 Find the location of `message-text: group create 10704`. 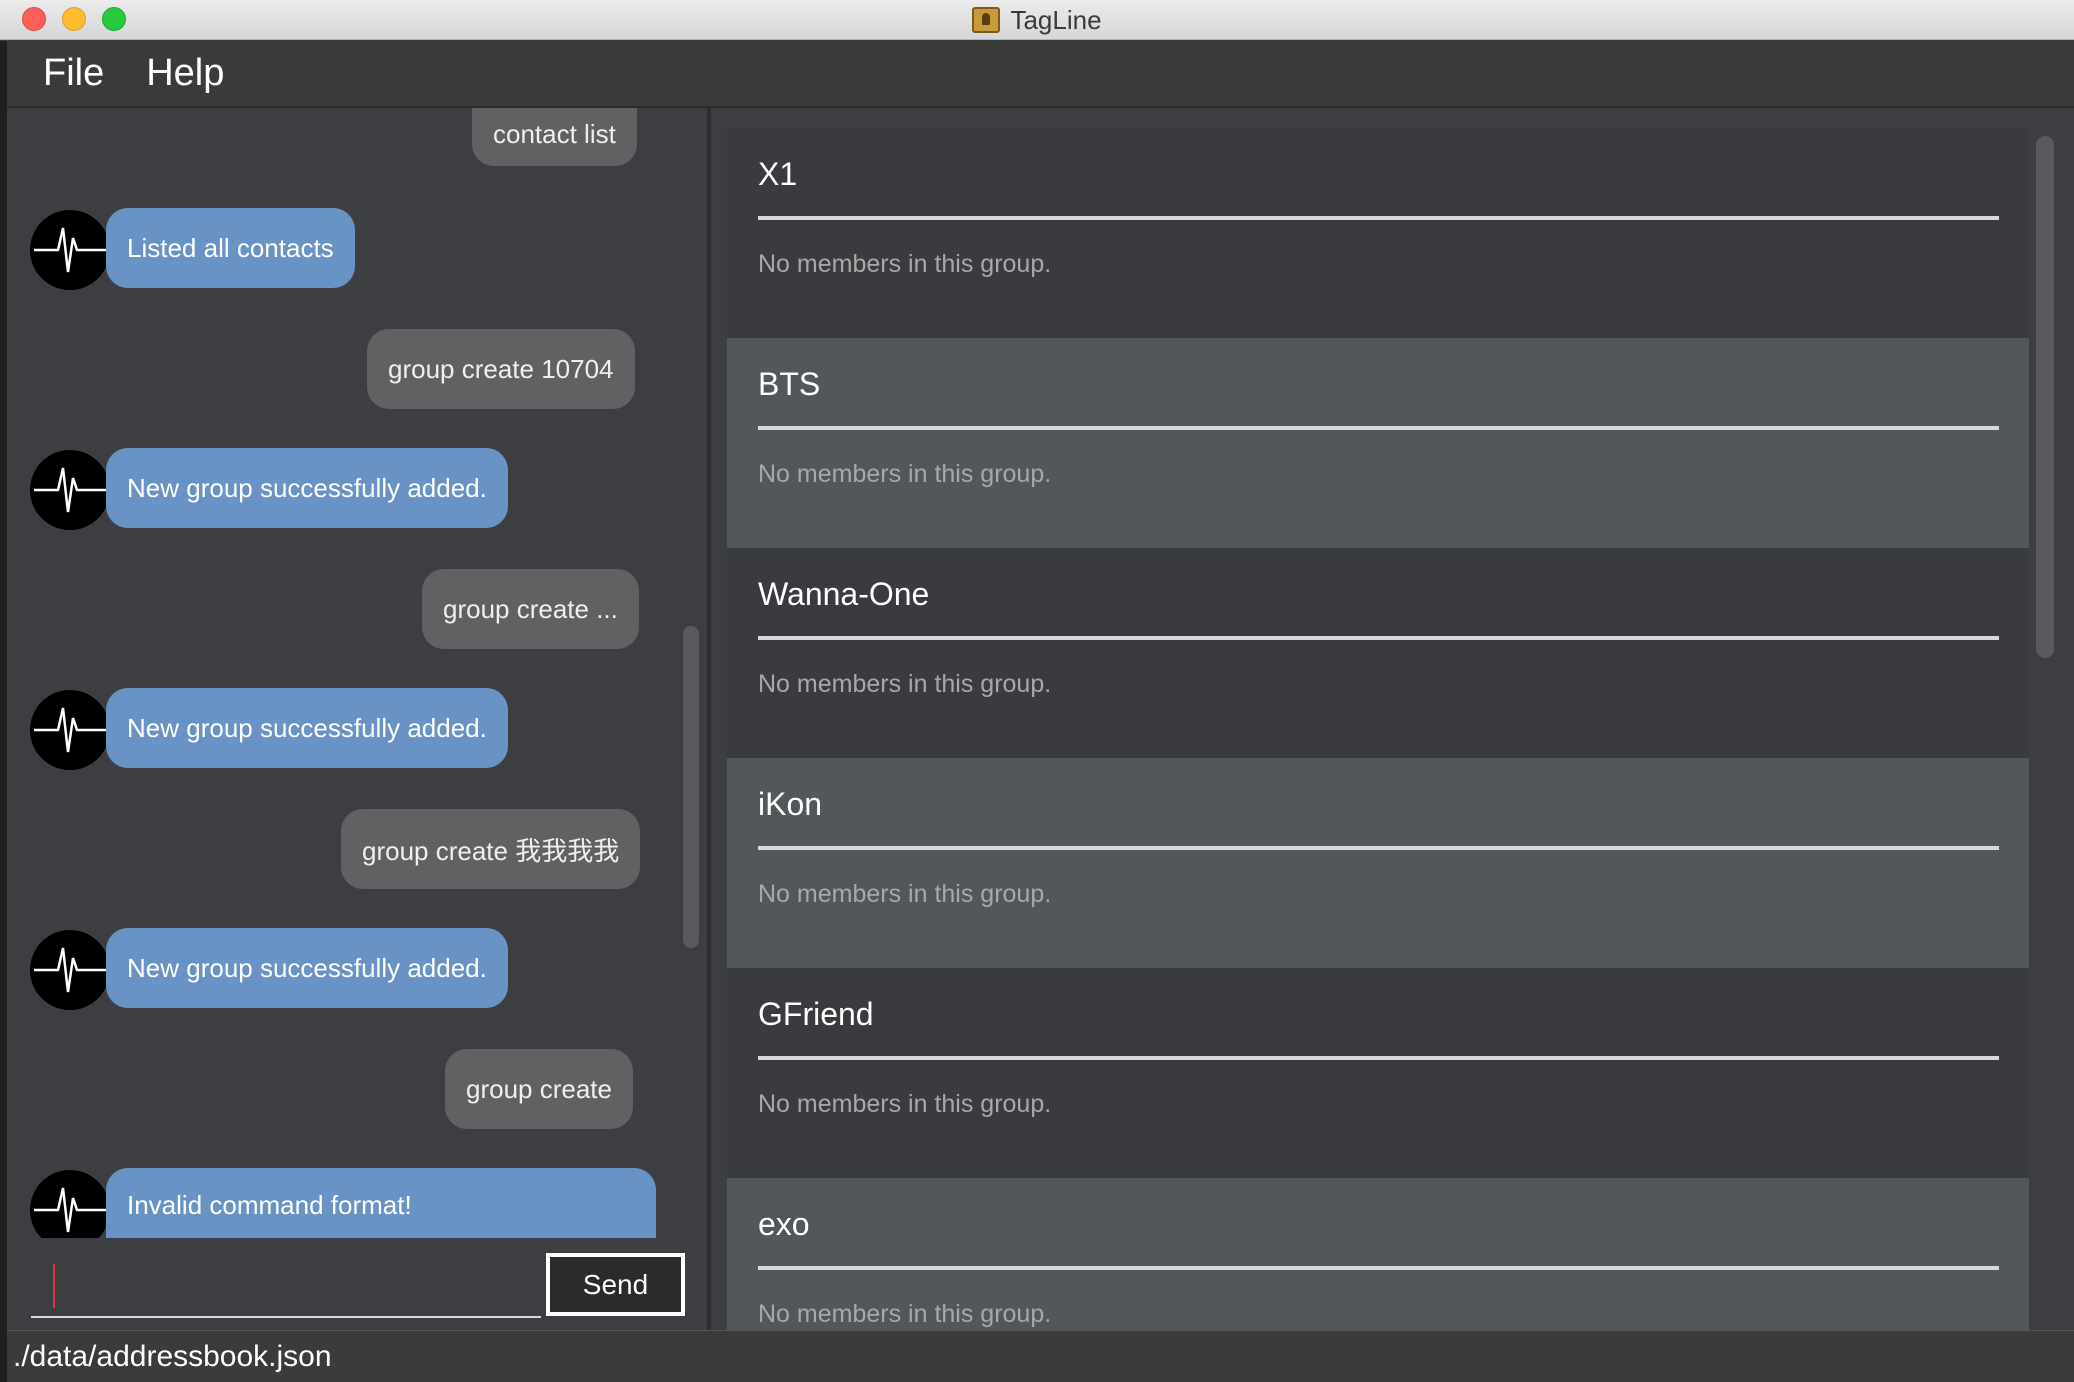

message-text: group create 10704 is located at coordinates (501, 368).